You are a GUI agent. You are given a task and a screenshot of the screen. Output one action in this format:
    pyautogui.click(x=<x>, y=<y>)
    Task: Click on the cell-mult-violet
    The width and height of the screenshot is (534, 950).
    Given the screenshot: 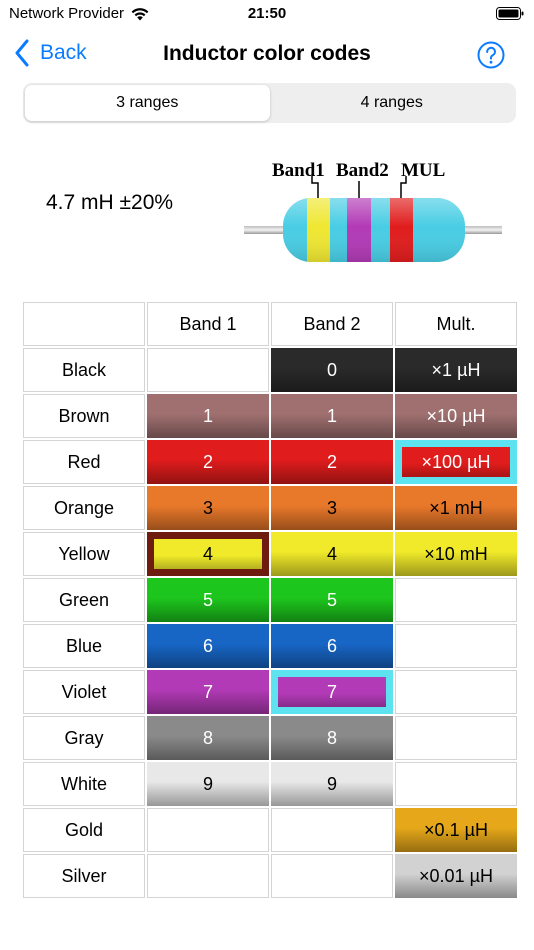 What is the action you would take?
    pyautogui.click(x=456, y=692)
    